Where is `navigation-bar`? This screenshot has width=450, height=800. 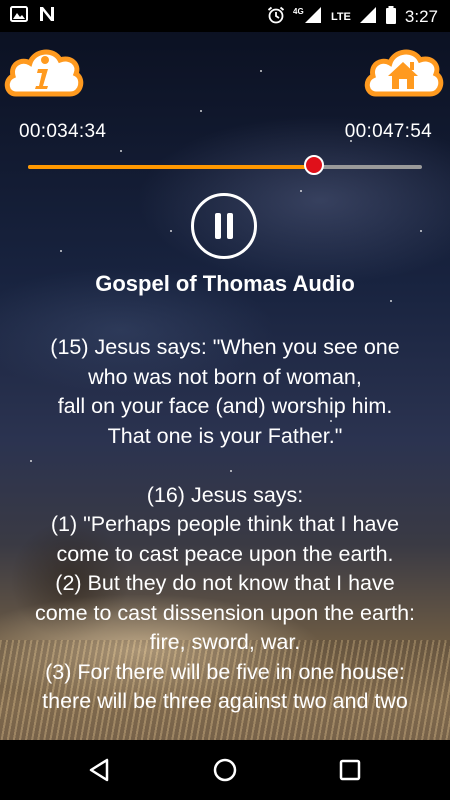 navigation-bar is located at coordinates (225, 770).